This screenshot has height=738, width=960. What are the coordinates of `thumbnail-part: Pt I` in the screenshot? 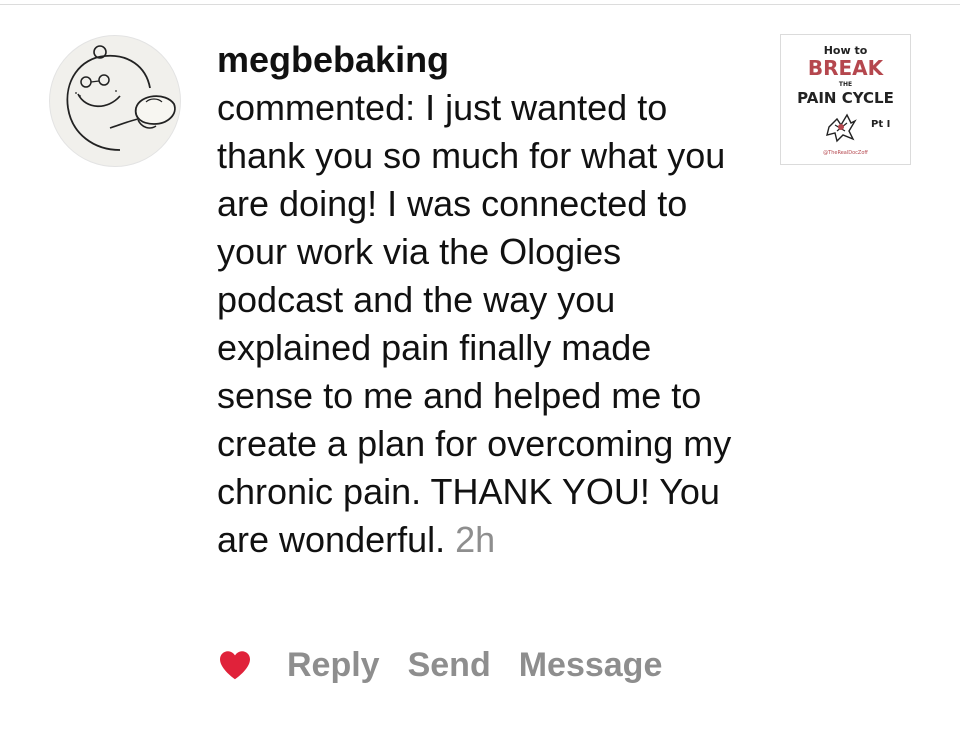 It's located at (881, 124).